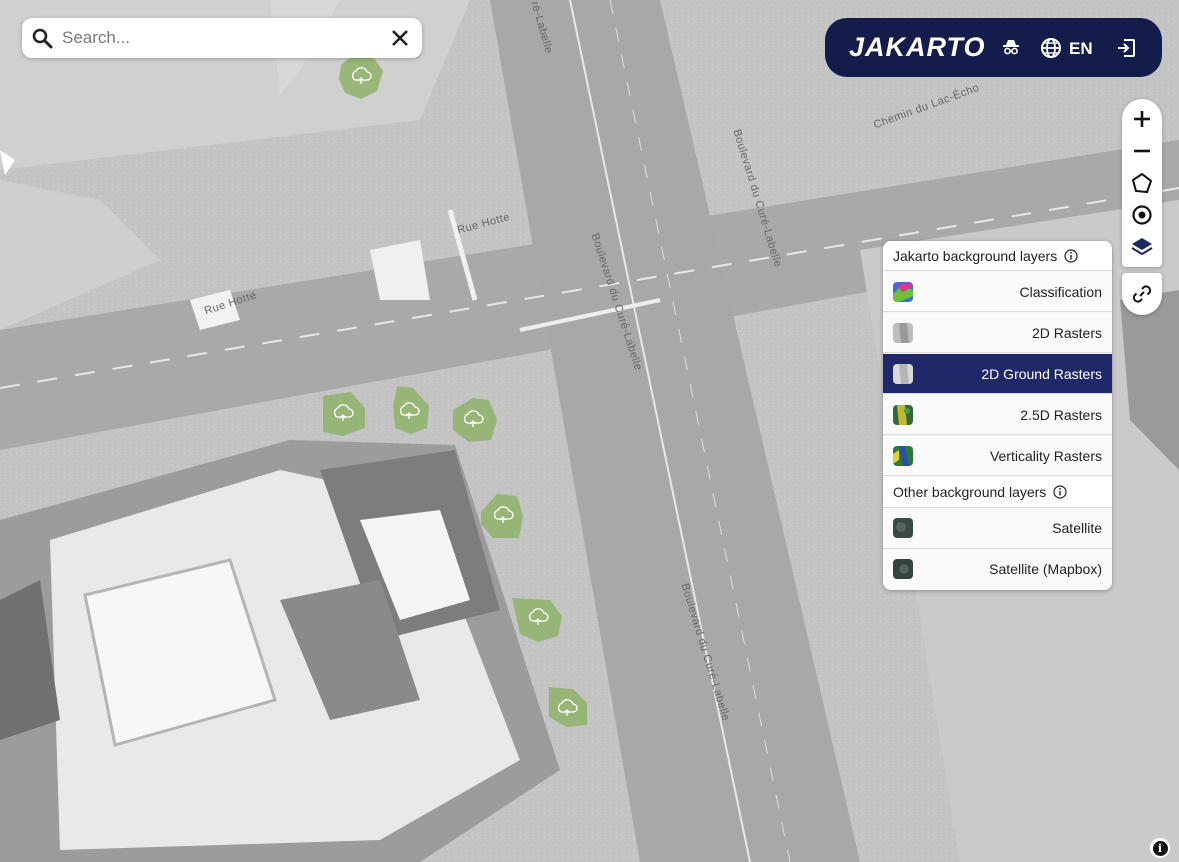 The width and height of the screenshot is (1179, 862). Describe the element at coordinates (1045, 456) in the screenshot. I see `layer-label: Verticality Rasters` at that location.